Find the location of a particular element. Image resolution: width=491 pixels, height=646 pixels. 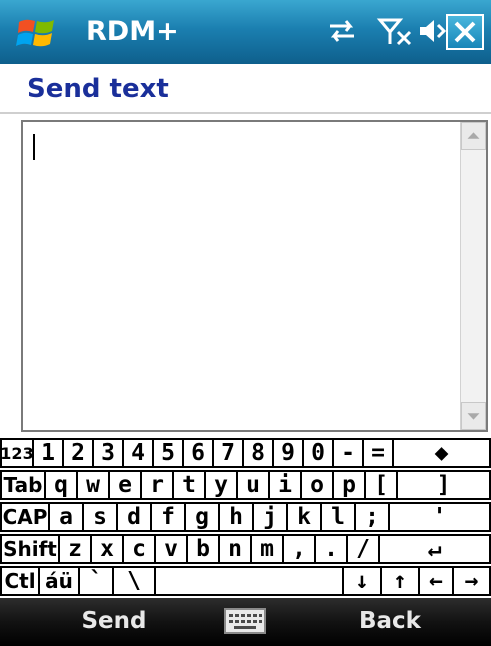

key-9: 9 is located at coordinates (288, 453).